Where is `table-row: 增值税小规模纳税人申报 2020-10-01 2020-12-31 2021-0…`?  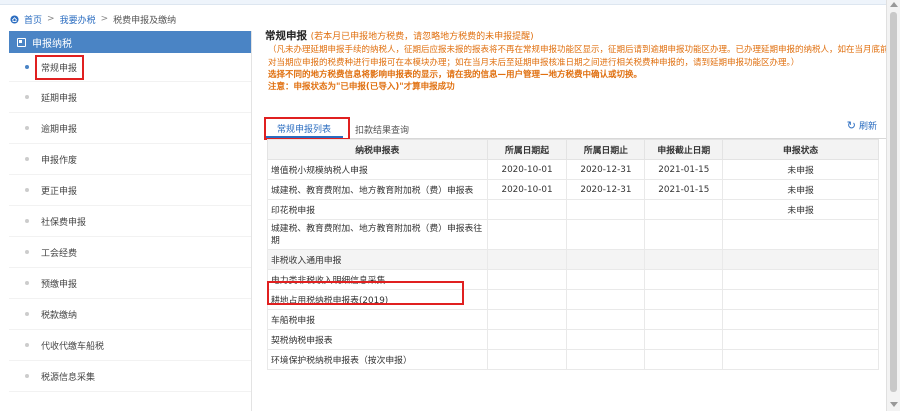
table-row: 增值税小规模纳税人申报 2020-10-01 2020-12-31 2021-0… is located at coordinates (573, 169).